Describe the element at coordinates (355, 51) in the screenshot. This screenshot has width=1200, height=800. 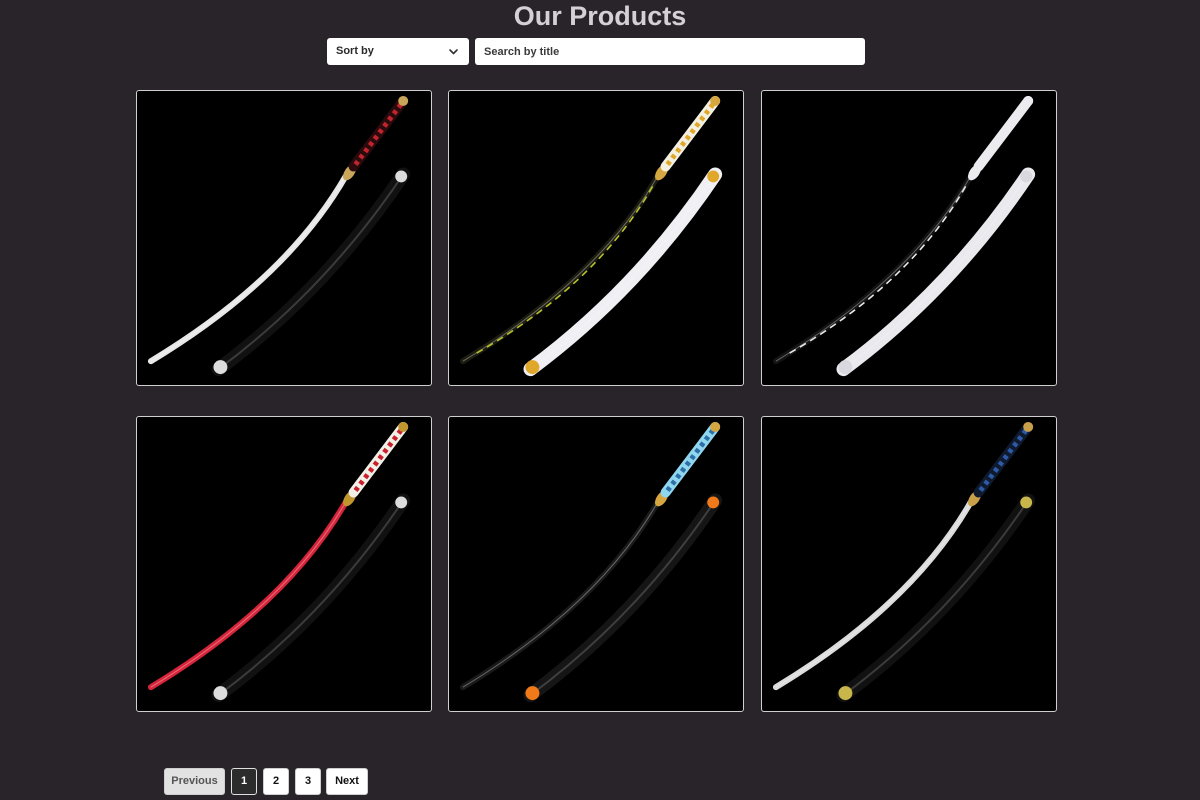
I see `sort-label: Sort by` at that location.